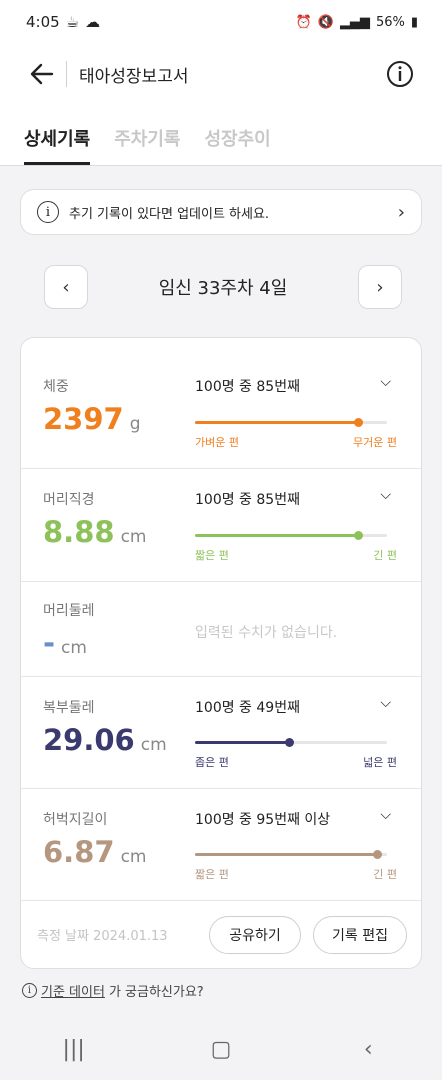 Image resolution: width=442 pixels, height=1080 pixels. Describe the element at coordinates (134, 76) in the screenshot. I see `page-title: 태아성장보고서` at that location.